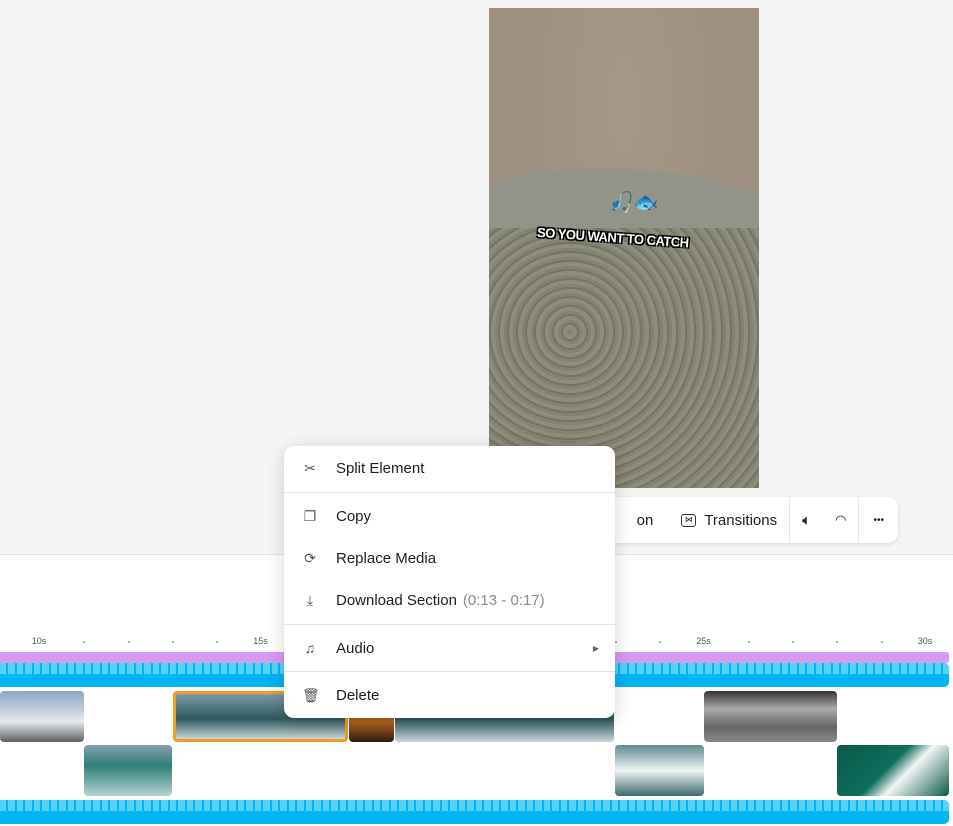 The height and width of the screenshot is (826, 953). I want to click on chevron-right-icon: ▶, so click(595, 648).